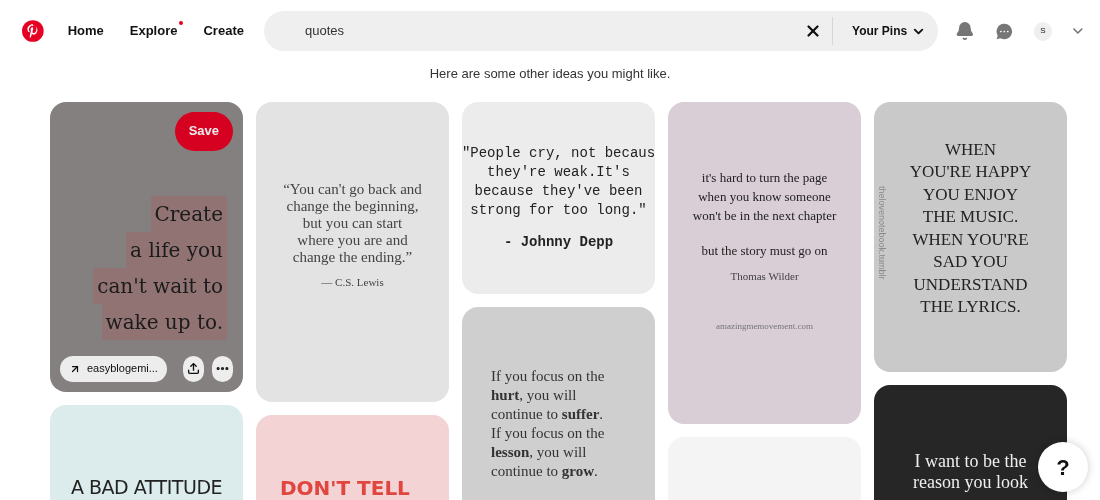  Describe the element at coordinates (352, 206) in the screenshot. I see `quote-line: change the beginning,` at that location.